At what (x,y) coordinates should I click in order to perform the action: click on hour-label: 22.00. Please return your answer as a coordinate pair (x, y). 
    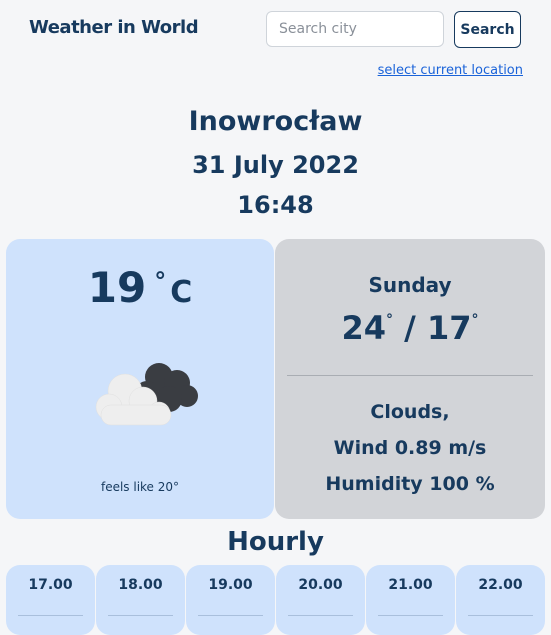
    Looking at the image, I should click on (500, 585).